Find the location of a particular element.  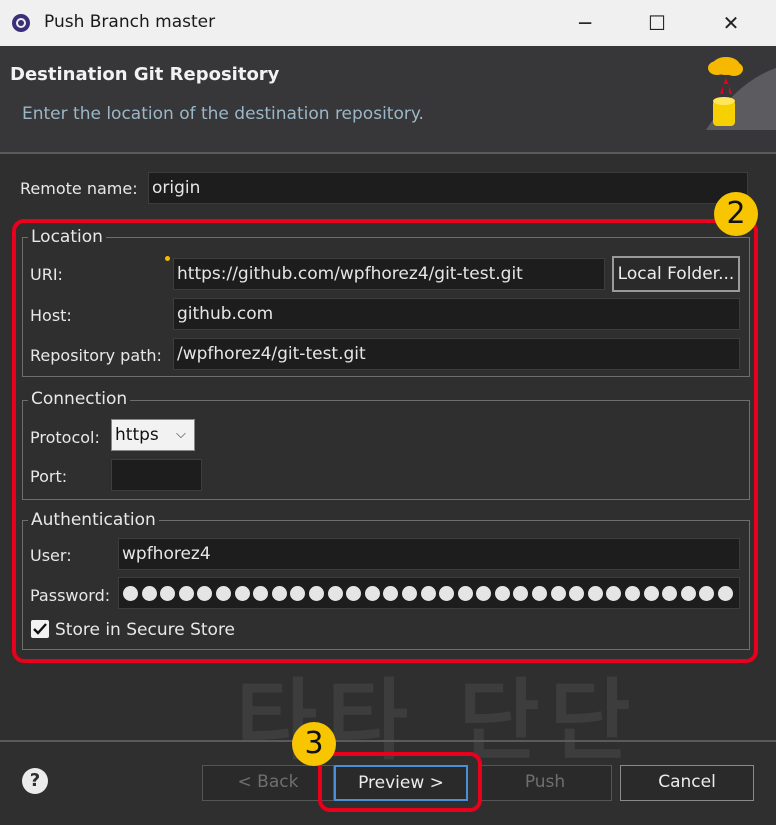

remote-name-input: origin is located at coordinates (448, 188).